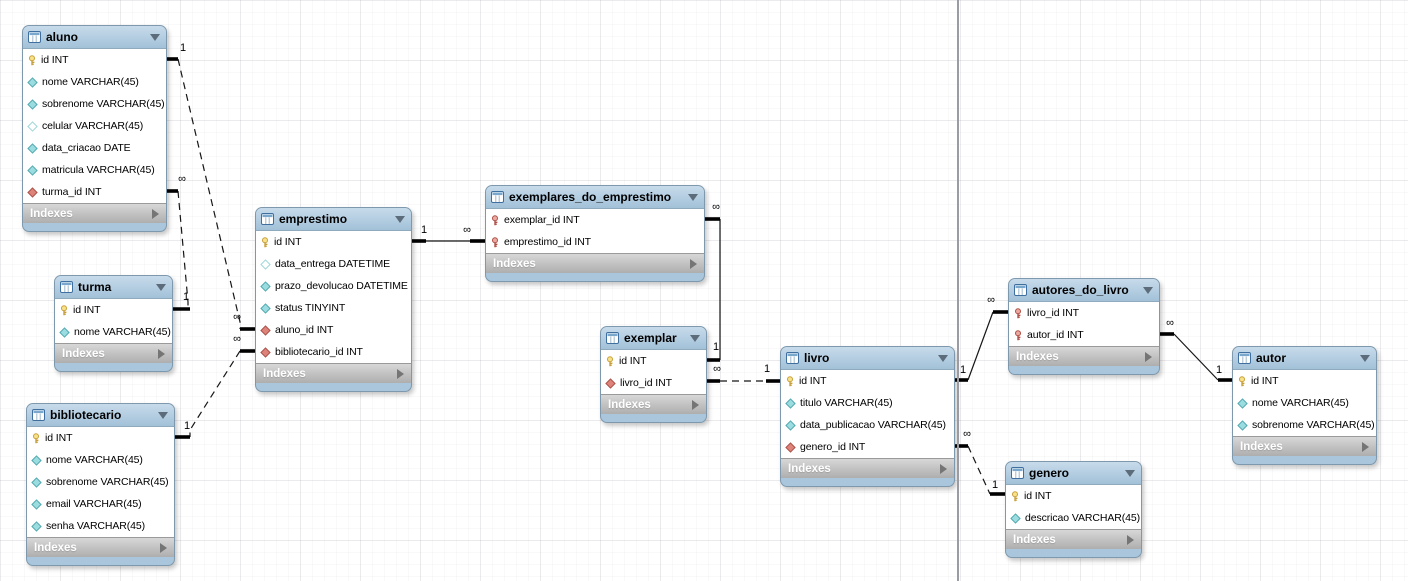 This screenshot has height=581, width=1408. What do you see at coordinates (94, 37) in the screenshot?
I see `table-header: aluno` at bounding box center [94, 37].